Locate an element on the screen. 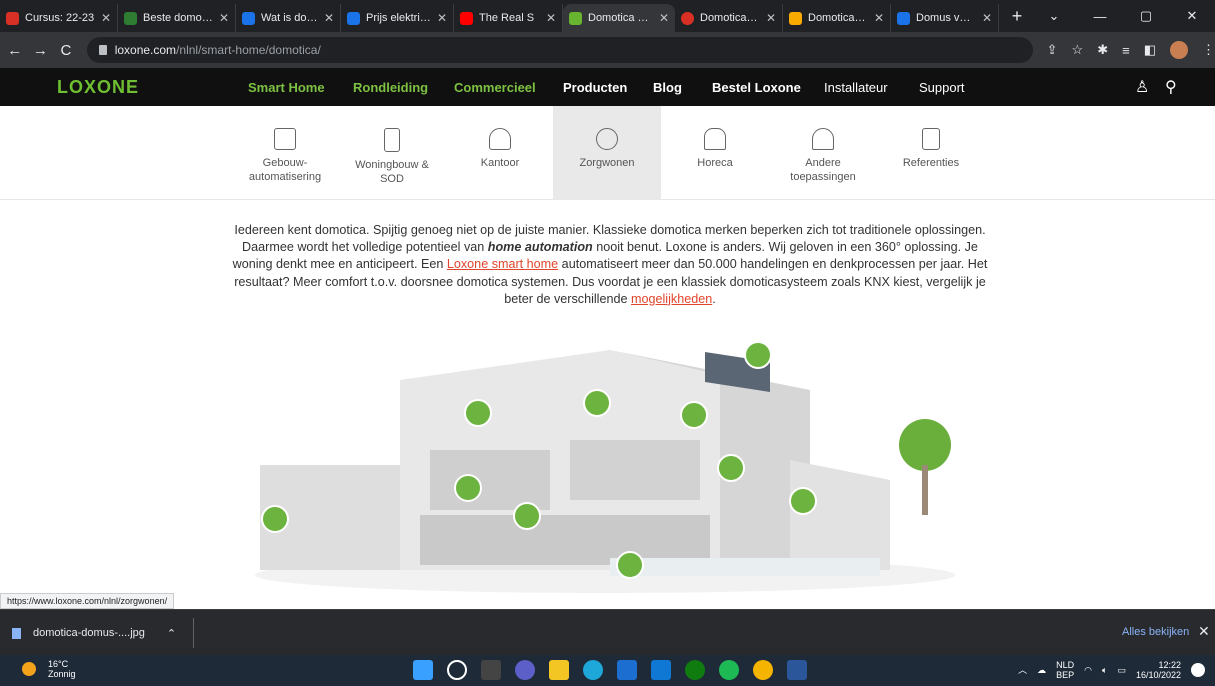  window-controls: ⌄ — ▢ ✕ is located at coordinates (1123, 16).